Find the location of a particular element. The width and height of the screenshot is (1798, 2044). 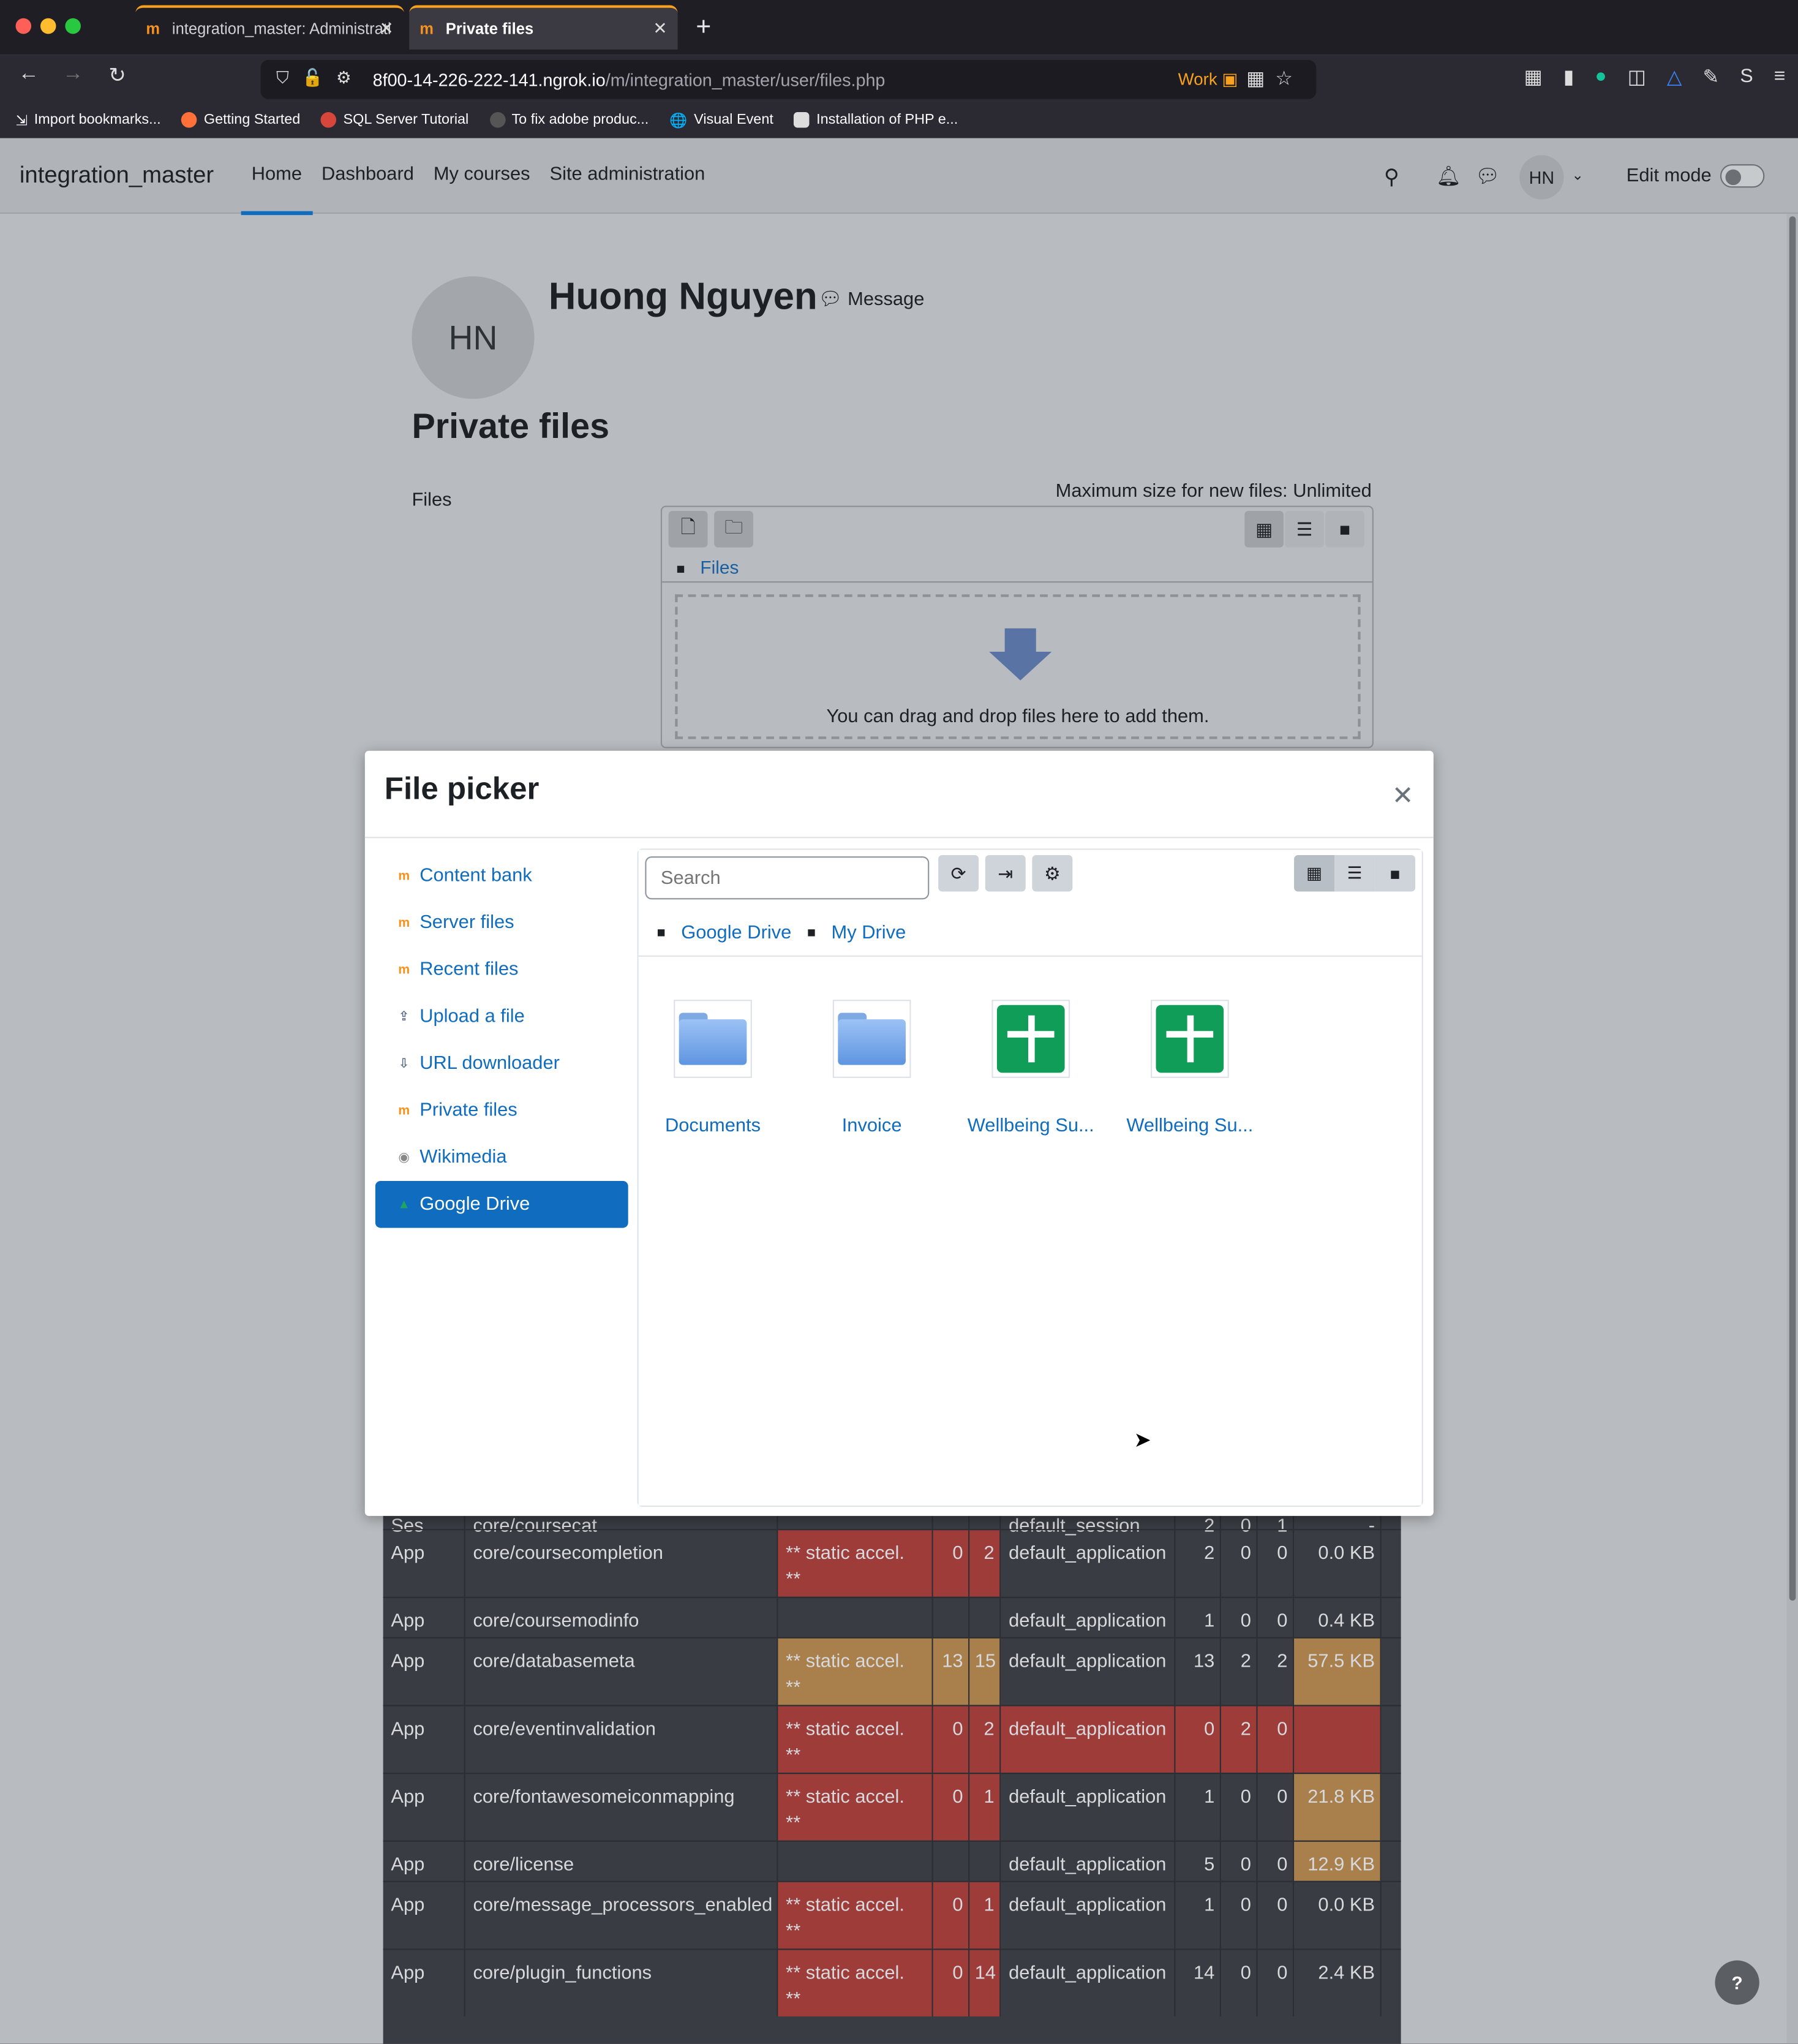

repository-url-downloader: ⇩ URL downloader is located at coordinates (501, 1063).